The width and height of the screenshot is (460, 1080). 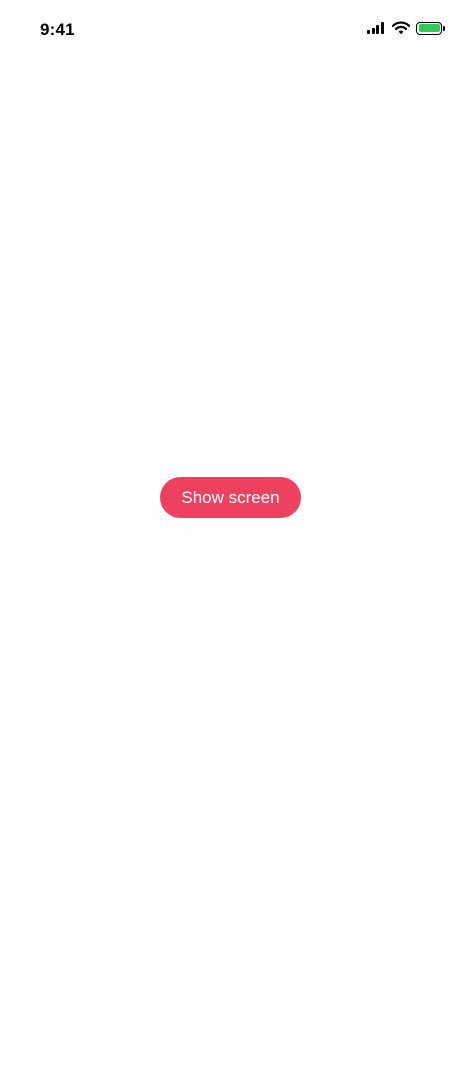 I want to click on battery-icon, so click(x=430, y=28).